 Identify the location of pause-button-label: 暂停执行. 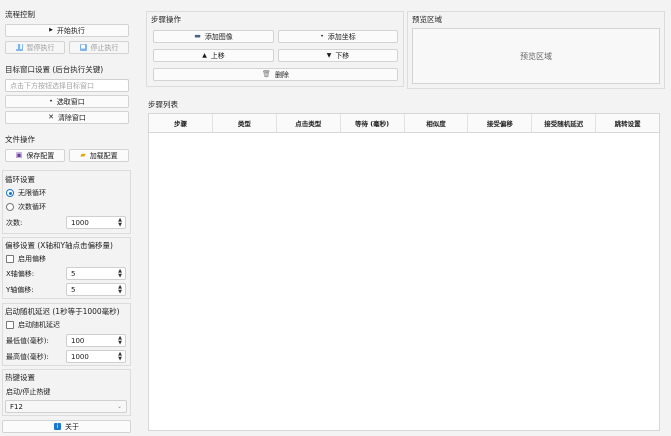
(40, 47).